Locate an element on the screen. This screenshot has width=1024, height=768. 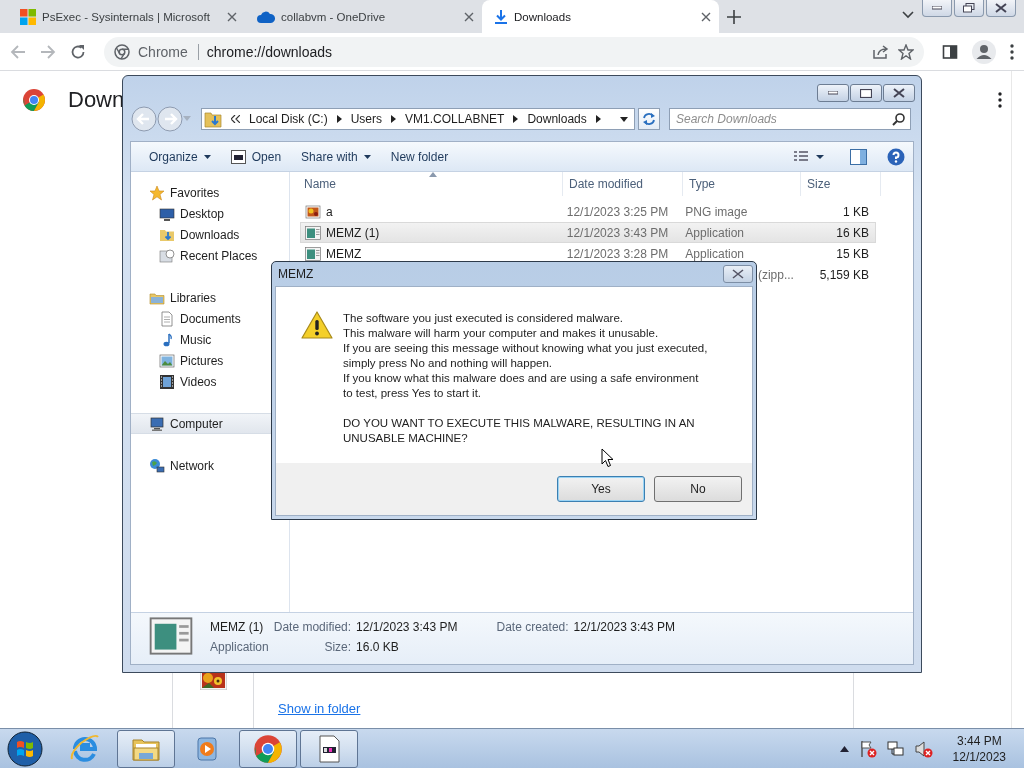
maximize-icon is located at coordinates (866, 93).